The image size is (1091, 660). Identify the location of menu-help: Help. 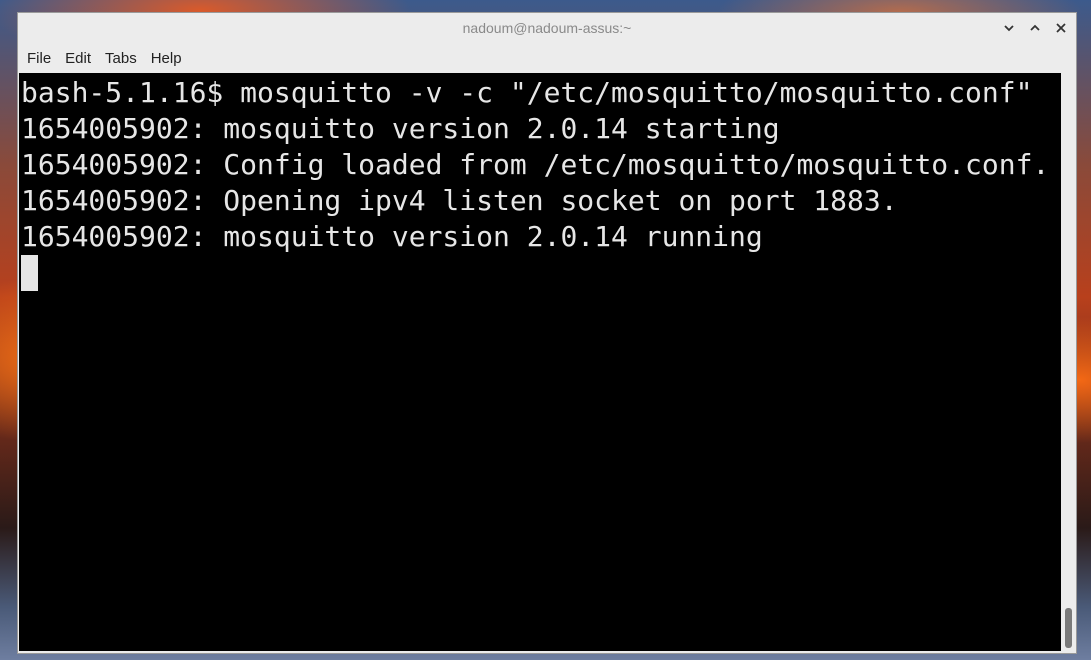
(166, 58).